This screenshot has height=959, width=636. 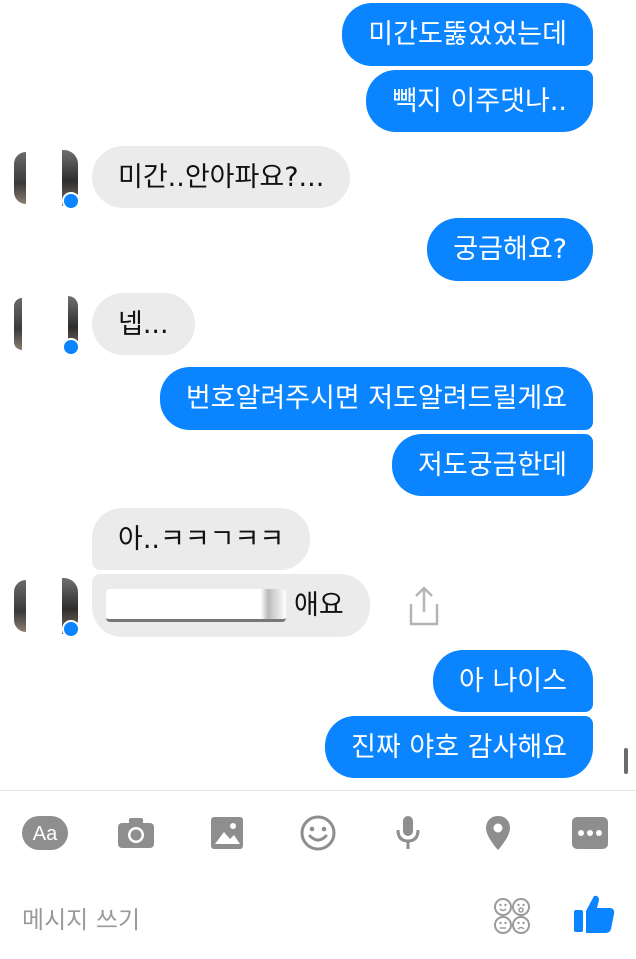 What do you see at coordinates (512, 916) in the screenshot?
I see `sticker-icon` at bounding box center [512, 916].